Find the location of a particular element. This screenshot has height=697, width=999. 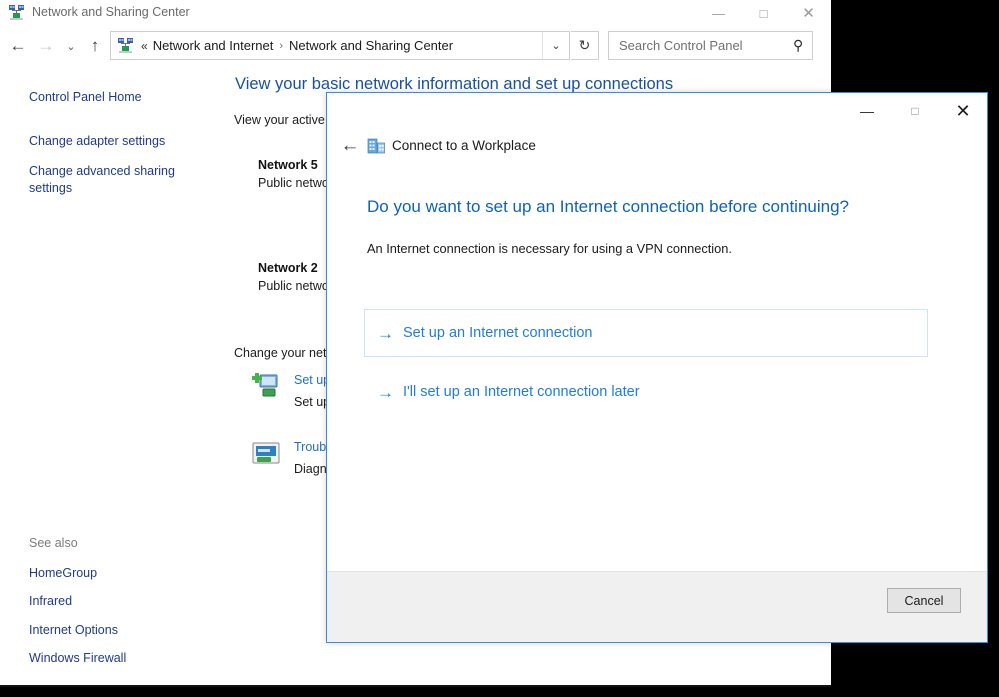

up-button: ↑ is located at coordinates (95, 46).